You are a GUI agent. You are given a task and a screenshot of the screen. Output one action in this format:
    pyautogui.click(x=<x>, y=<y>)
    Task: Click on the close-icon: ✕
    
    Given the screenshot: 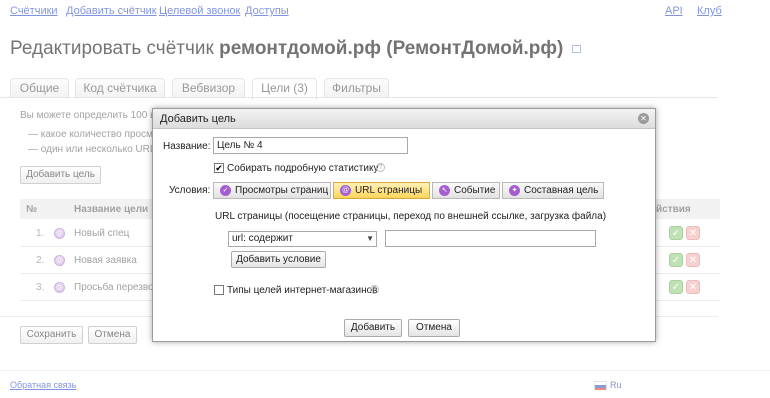 What is the action you would take?
    pyautogui.click(x=643, y=118)
    